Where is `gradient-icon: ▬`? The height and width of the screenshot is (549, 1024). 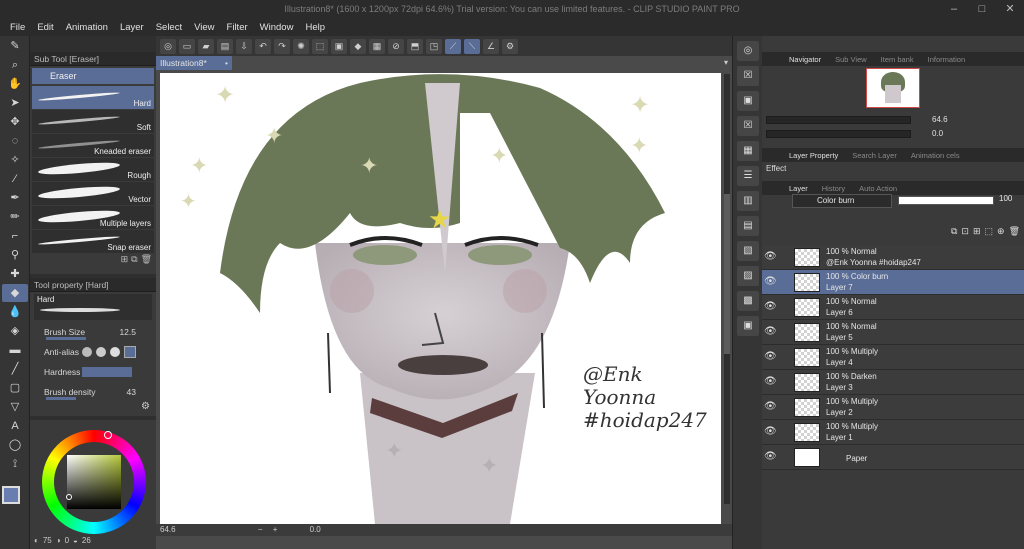 gradient-icon: ▬ is located at coordinates (15, 350).